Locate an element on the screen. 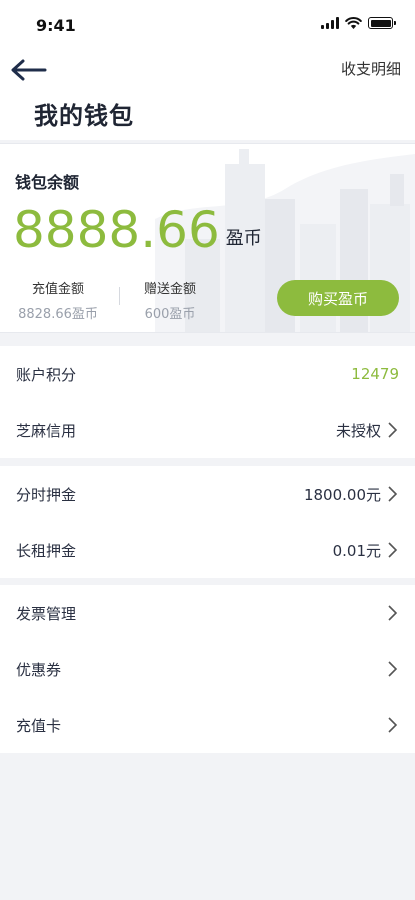  page-title: 我的钱包 is located at coordinates (84, 116).